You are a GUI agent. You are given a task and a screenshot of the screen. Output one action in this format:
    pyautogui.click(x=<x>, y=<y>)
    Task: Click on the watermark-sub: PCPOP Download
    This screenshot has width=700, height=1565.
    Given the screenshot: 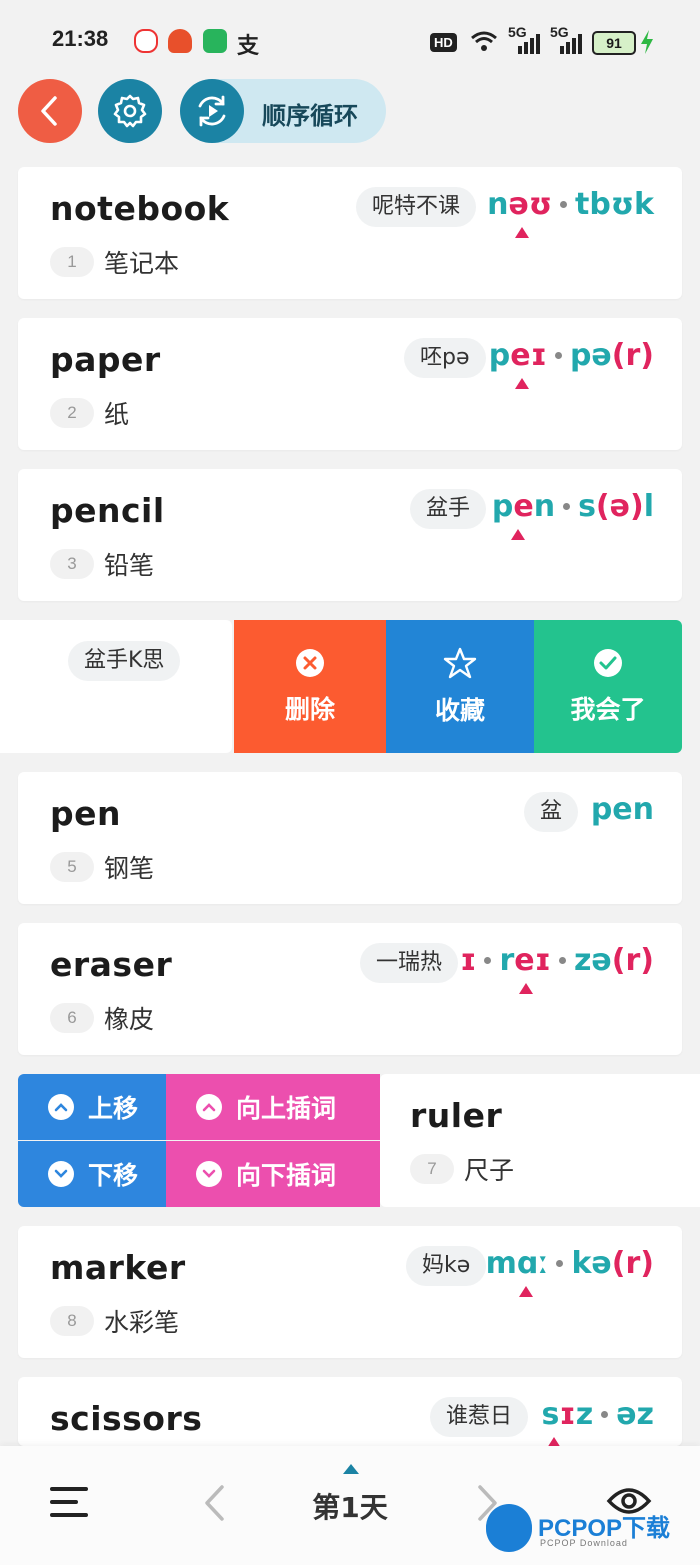 What is the action you would take?
    pyautogui.click(x=584, y=1543)
    